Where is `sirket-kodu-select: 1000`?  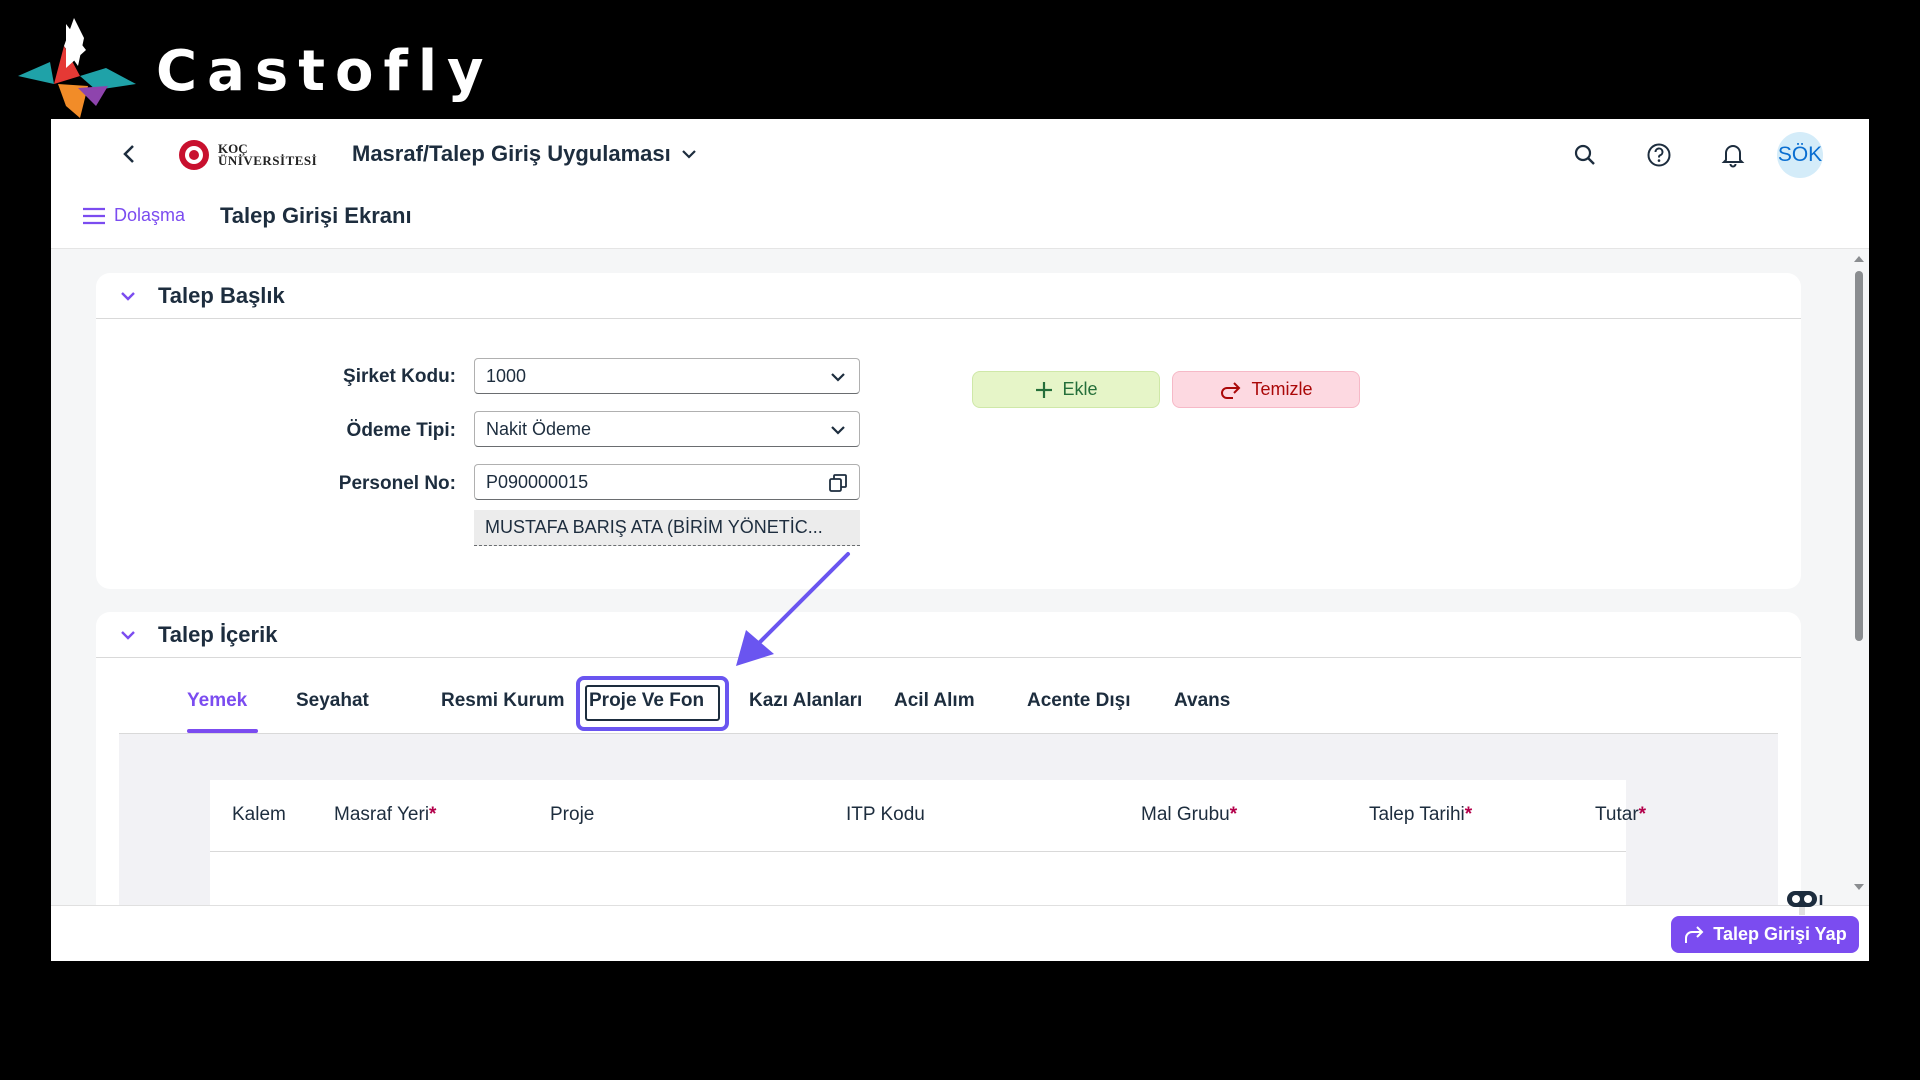
sirket-kodu-select: 1000 is located at coordinates (667, 376).